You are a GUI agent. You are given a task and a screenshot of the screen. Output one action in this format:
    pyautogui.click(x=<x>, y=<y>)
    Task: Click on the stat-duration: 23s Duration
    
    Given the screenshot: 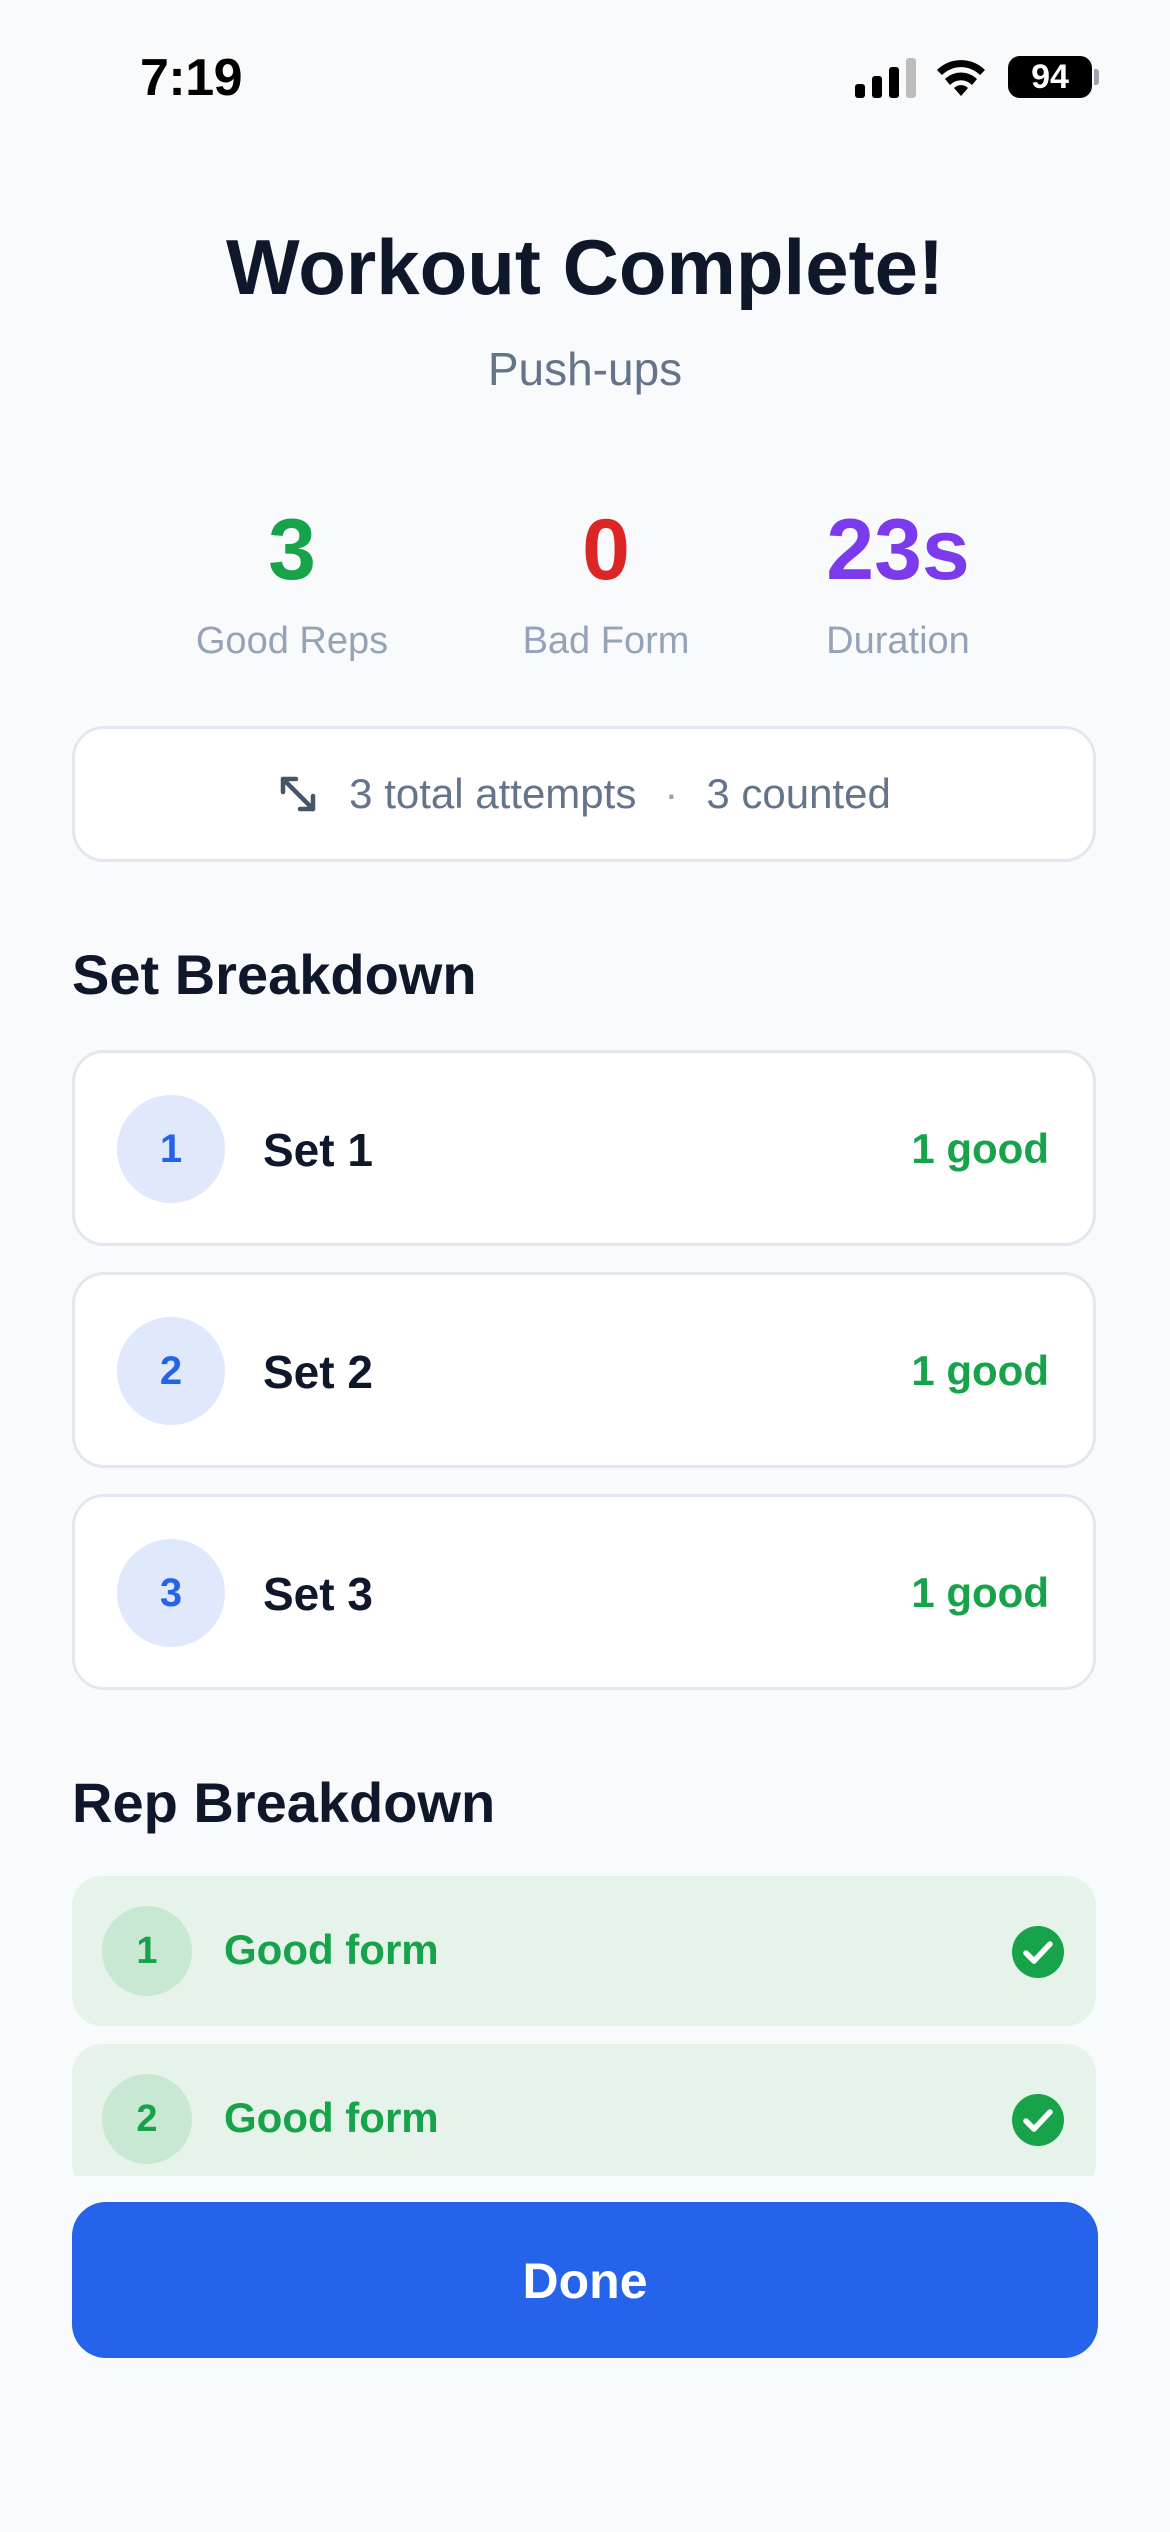 What is the action you would take?
    pyautogui.click(x=898, y=581)
    